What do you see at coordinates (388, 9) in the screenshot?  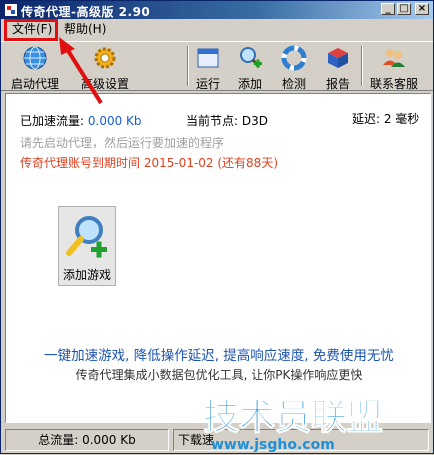 I see `minimize-button: _` at bounding box center [388, 9].